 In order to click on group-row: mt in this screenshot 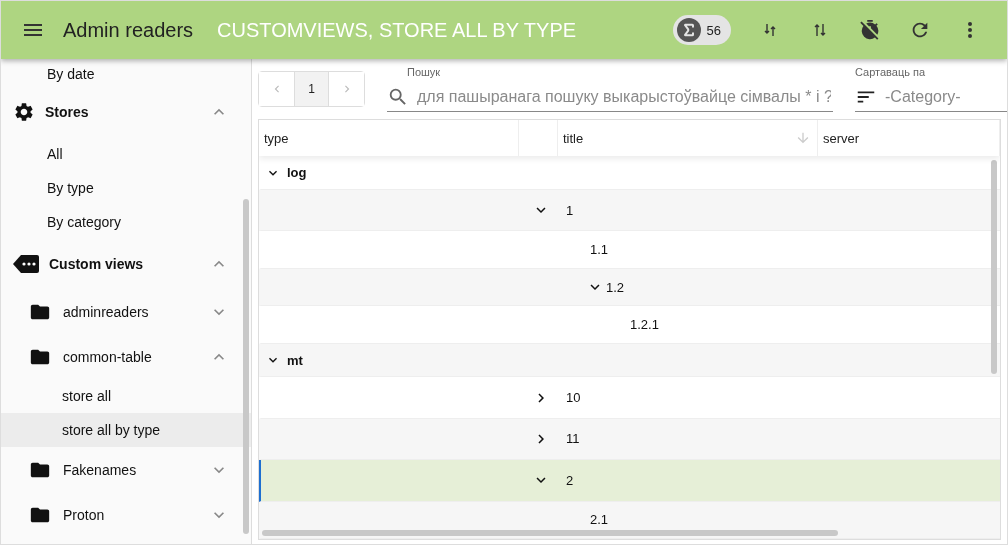, I will do `click(629, 360)`.